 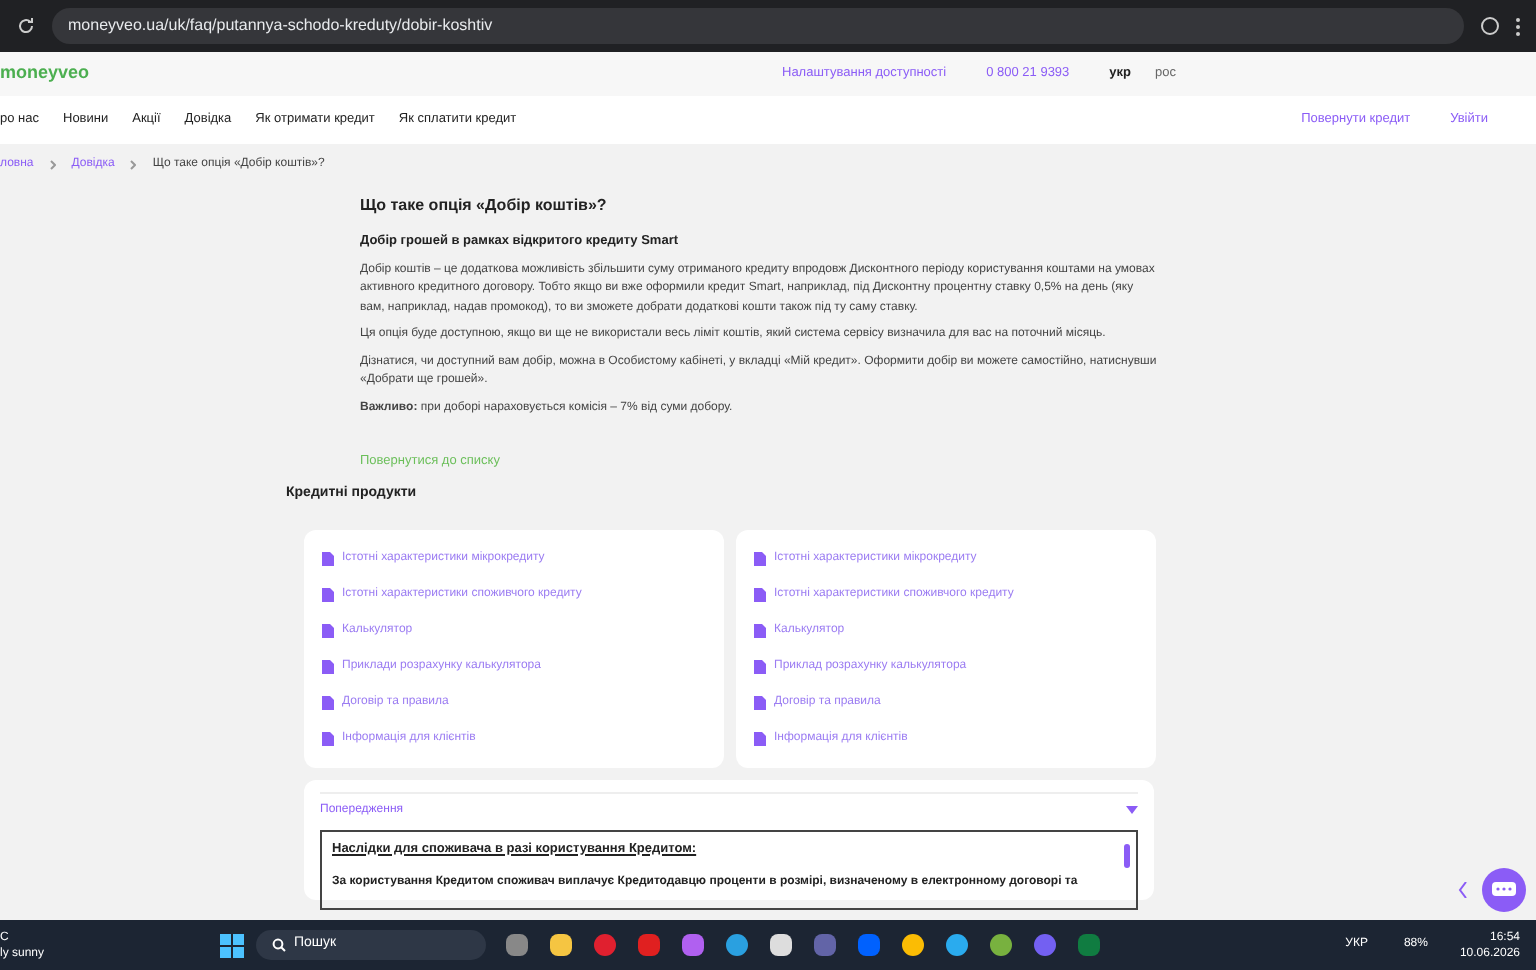 What do you see at coordinates (279, 945) in the screenshot?
I see `search-icon` at bounding box center [279, 945].